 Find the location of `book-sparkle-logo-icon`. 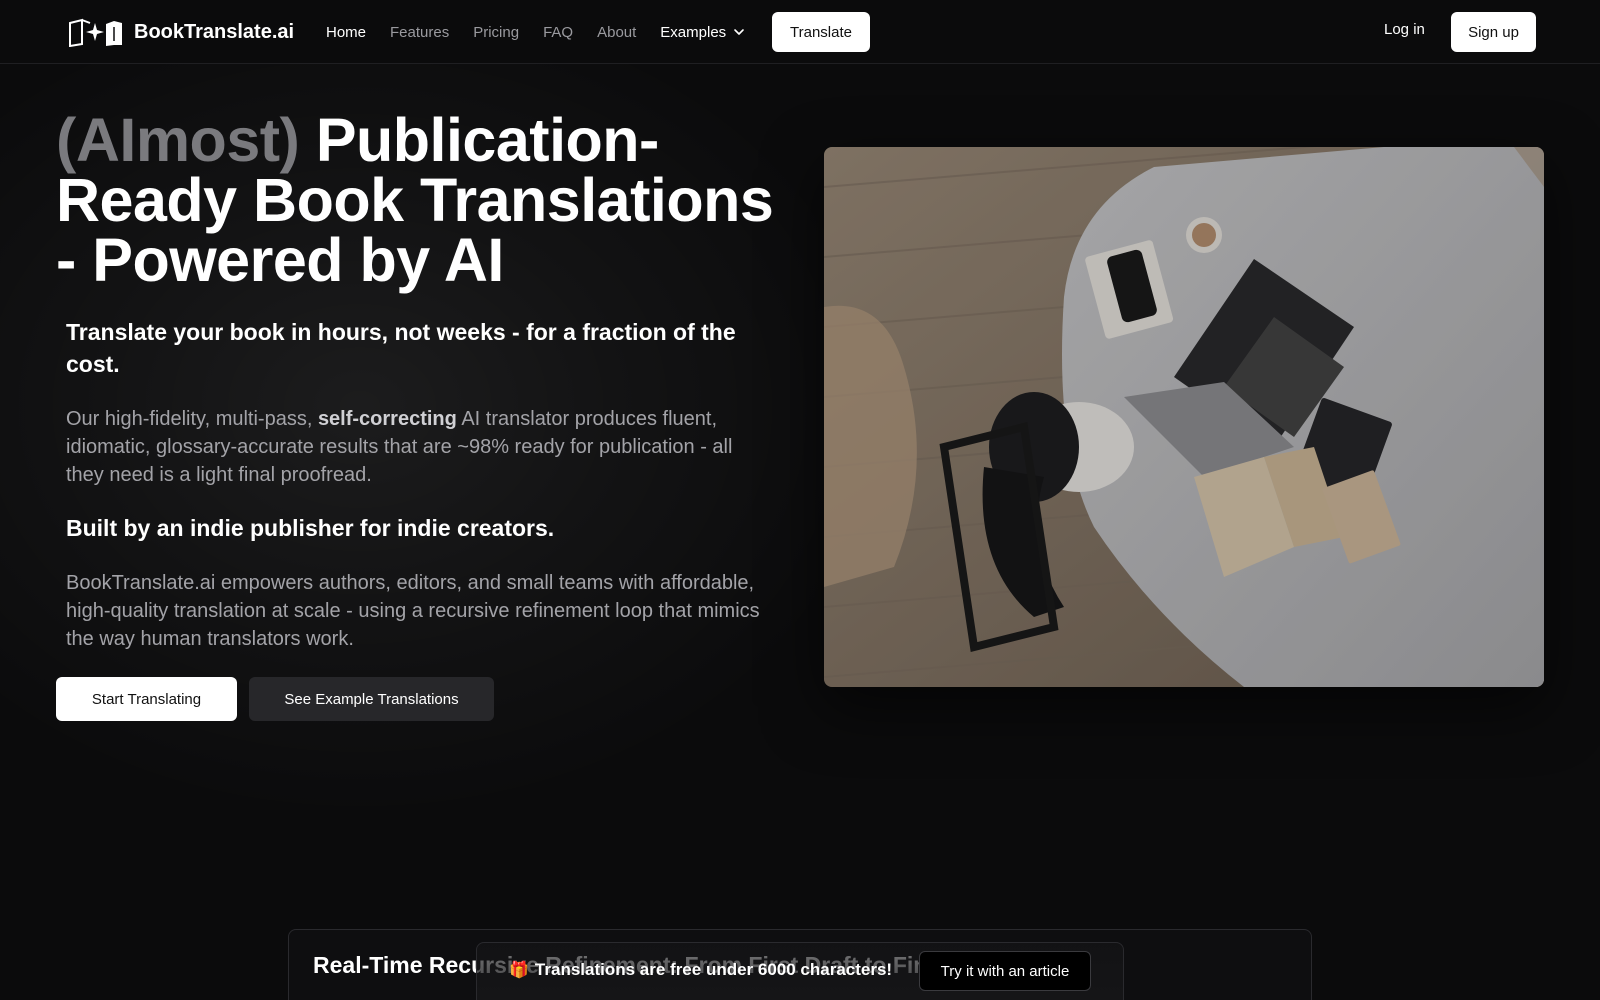

book-sparkle-logo-icon is located at coordinates (95, 32).